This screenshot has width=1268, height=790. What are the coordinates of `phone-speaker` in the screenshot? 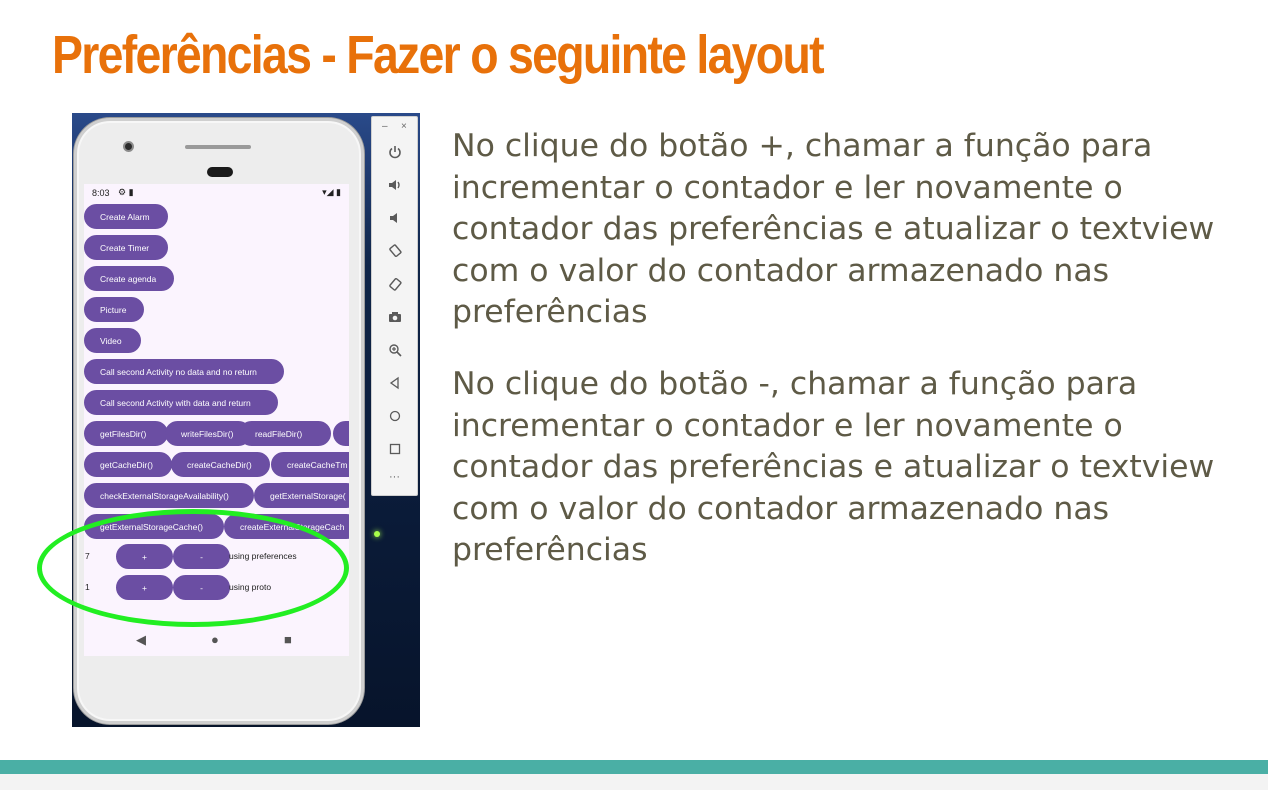 It's located at (220, 172).